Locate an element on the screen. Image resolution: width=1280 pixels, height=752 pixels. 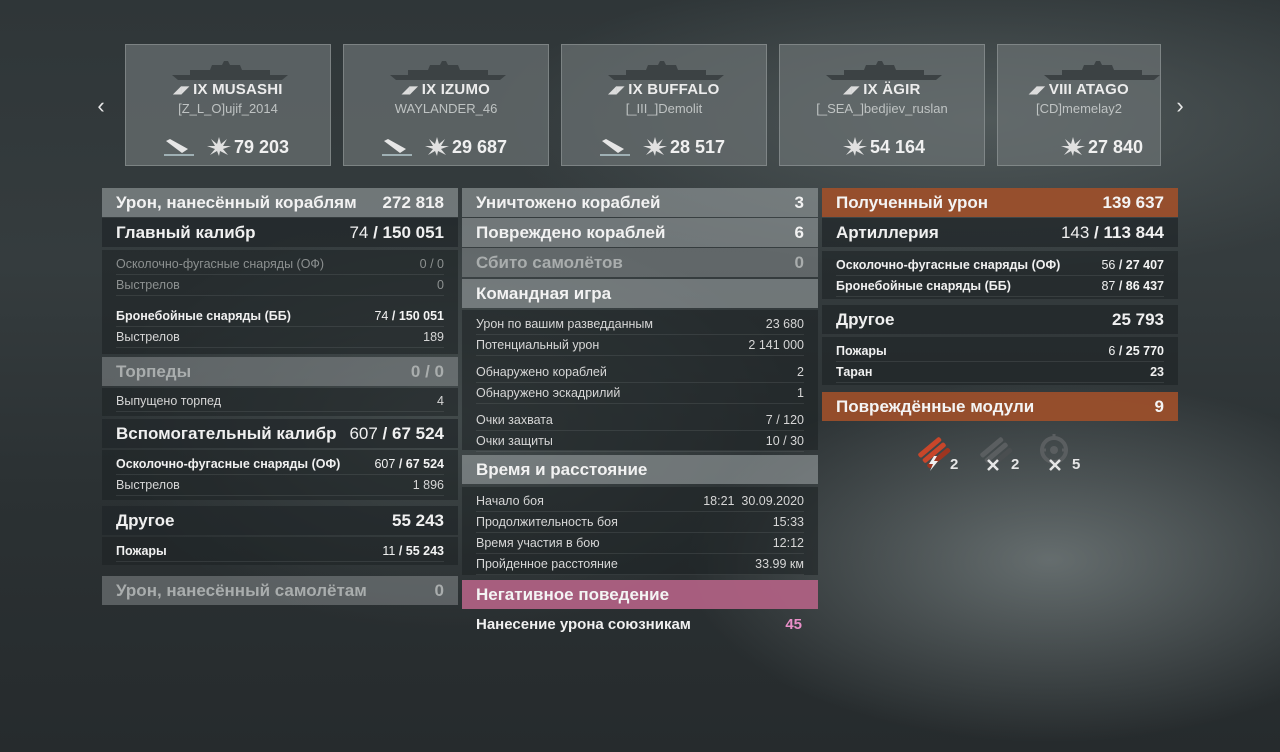
left-other-header: Другое 55 243 is located at coordinates (280, 520).